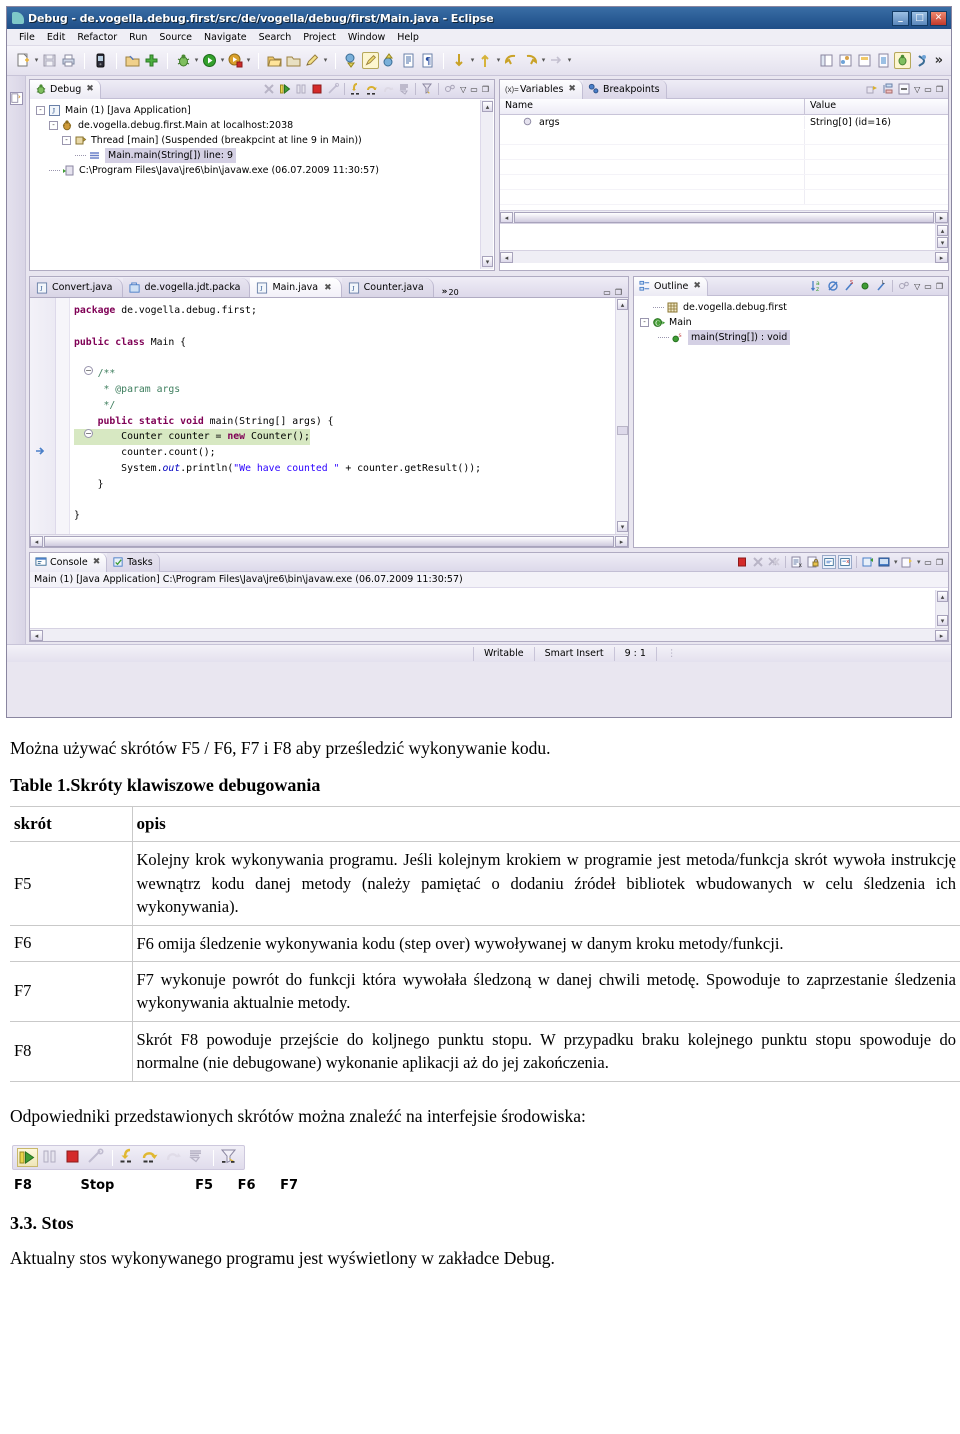 This screenshot has height=1434, width=960. Describe the element at coordinates (175, 37) in the screenshot. I see `menu-item-source: Source` at that location.